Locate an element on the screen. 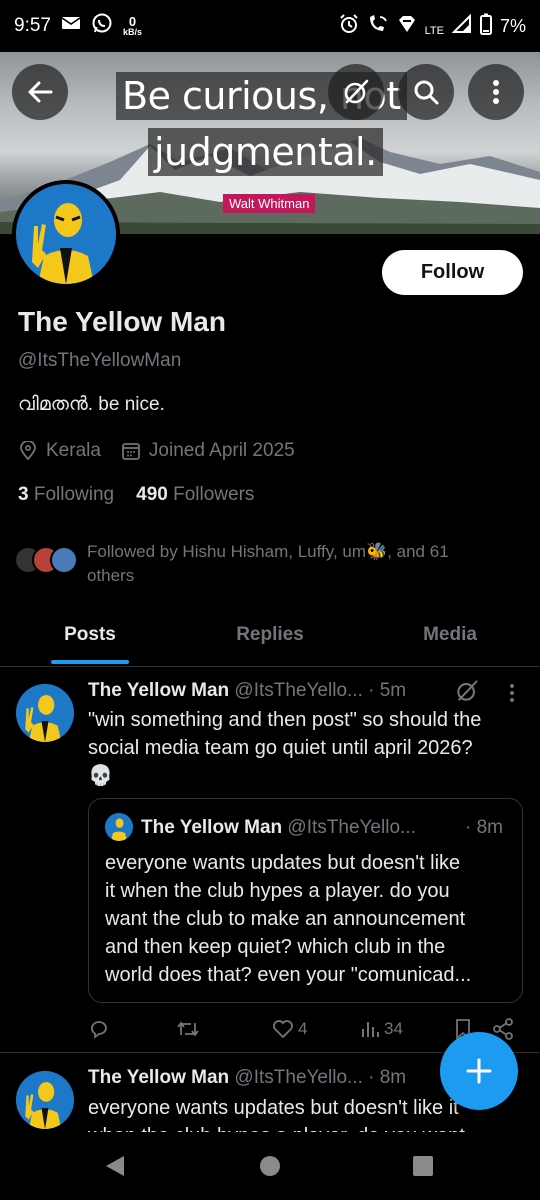  quoted-text-line: everyone wants updates but doesn't like is located at coordinates (283, 863).